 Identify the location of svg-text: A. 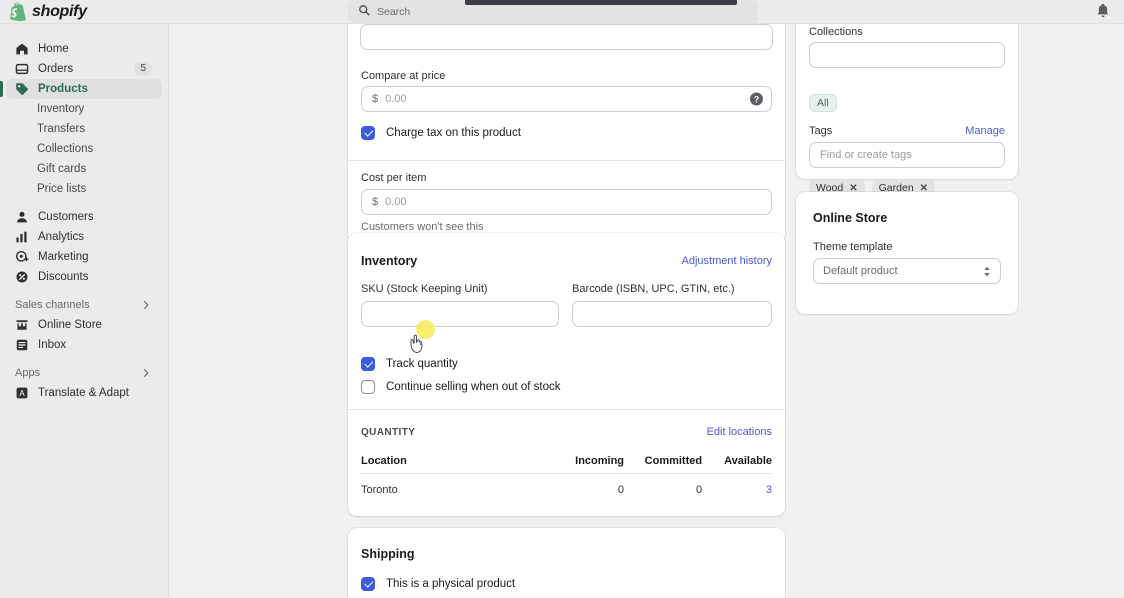
(22, 393).